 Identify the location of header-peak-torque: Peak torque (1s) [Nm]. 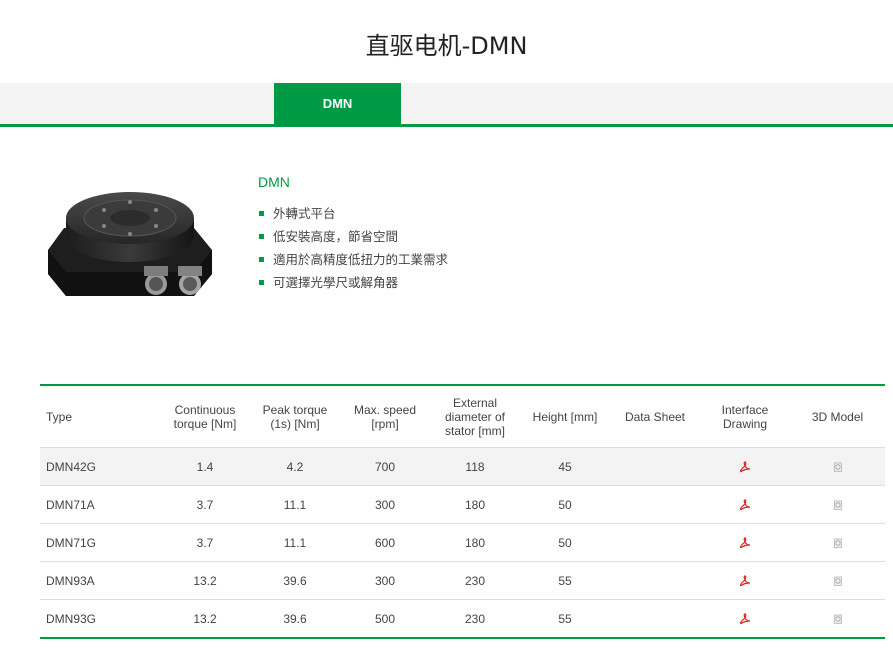
(295, 416).